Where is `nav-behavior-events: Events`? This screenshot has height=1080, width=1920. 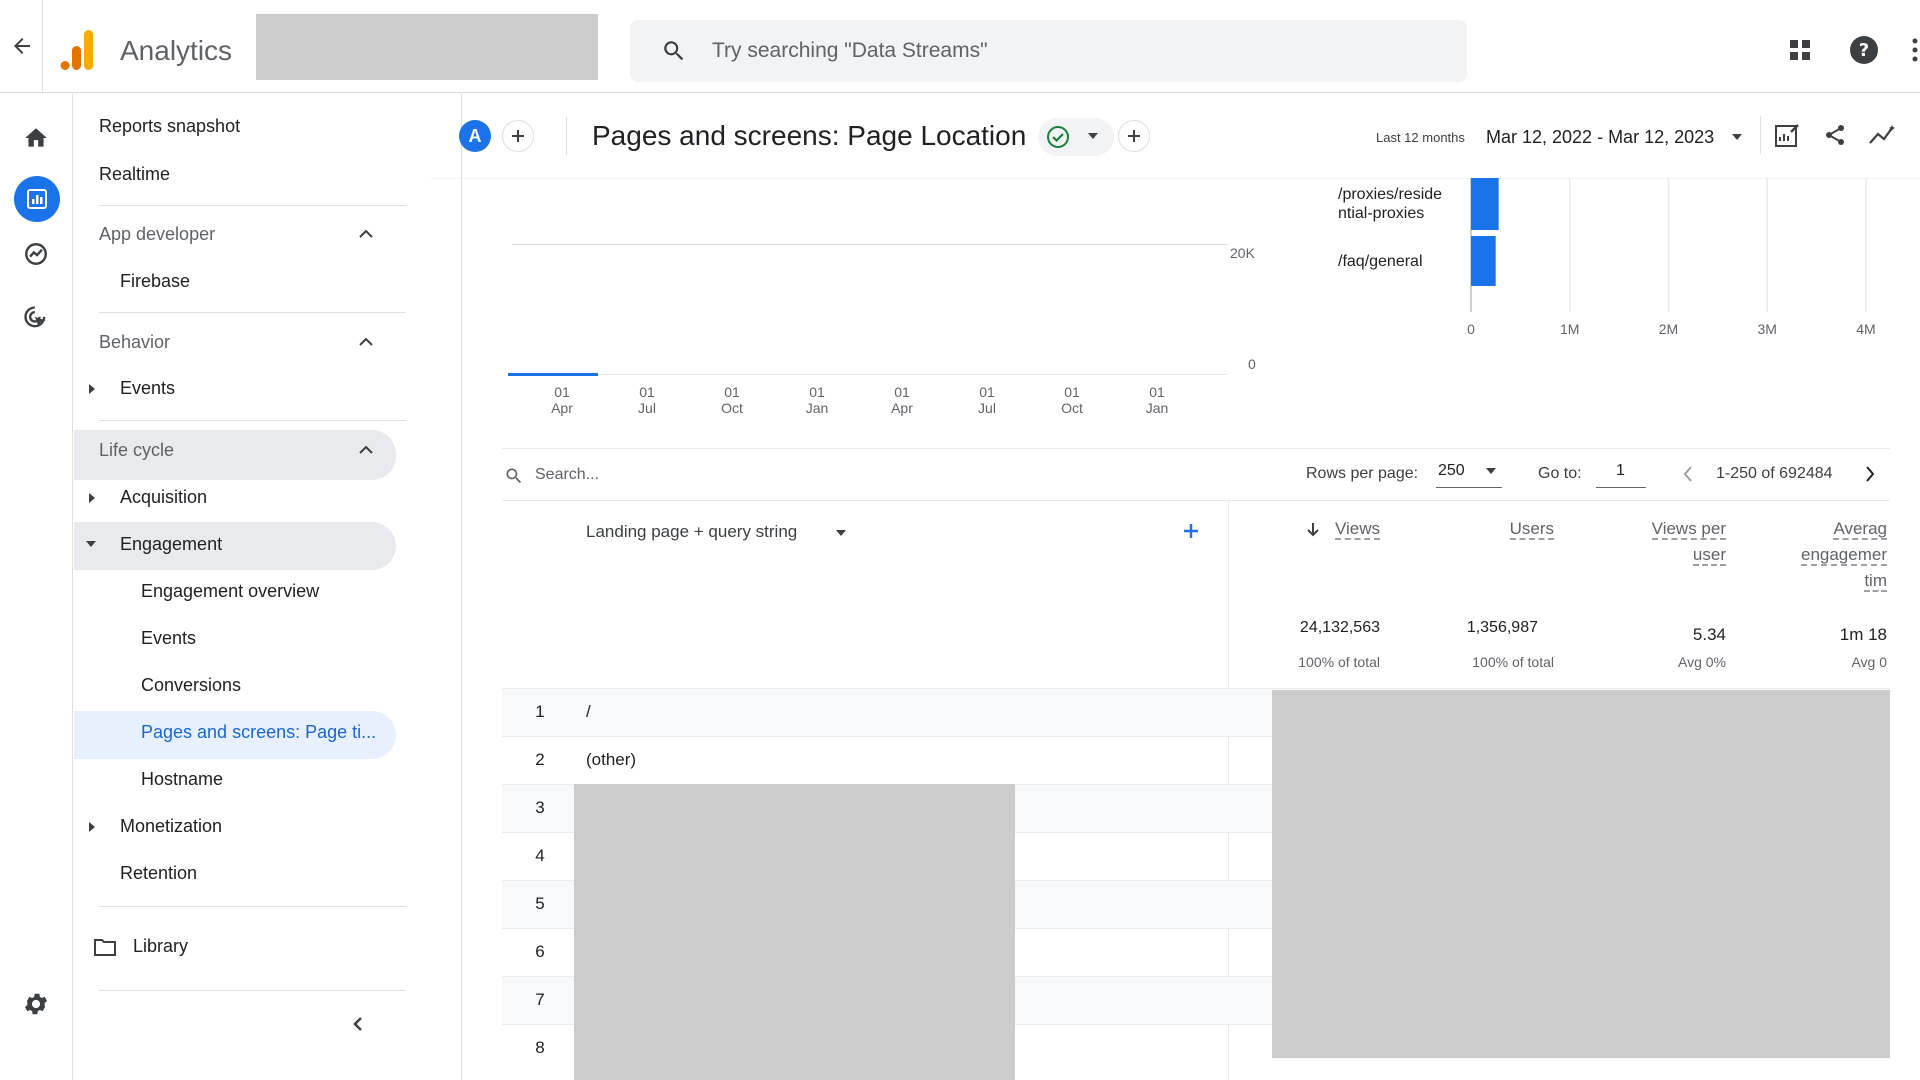 nav-behavior-events: Events is located at coordinates (147, 388).